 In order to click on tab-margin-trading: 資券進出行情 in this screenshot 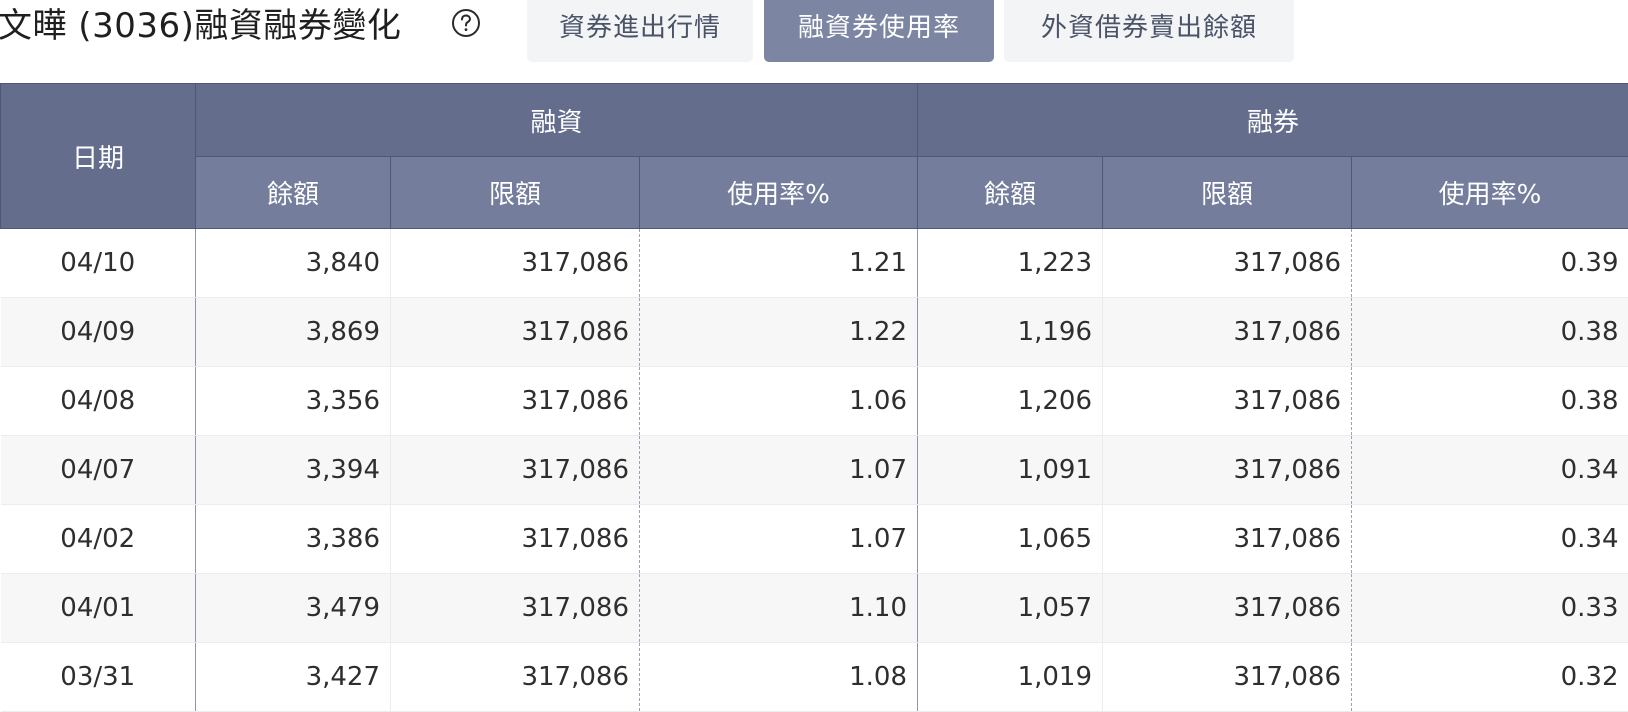, I will do `click(640, 31)`.